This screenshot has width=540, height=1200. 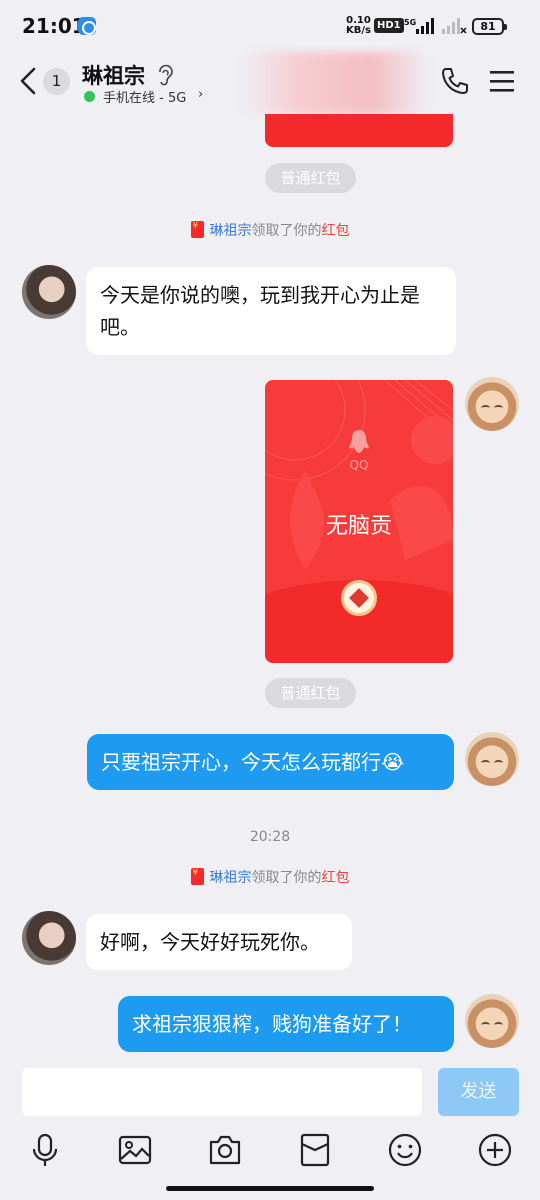 I want to click on unread-count-badge: 1, so click(x=56, y=81).